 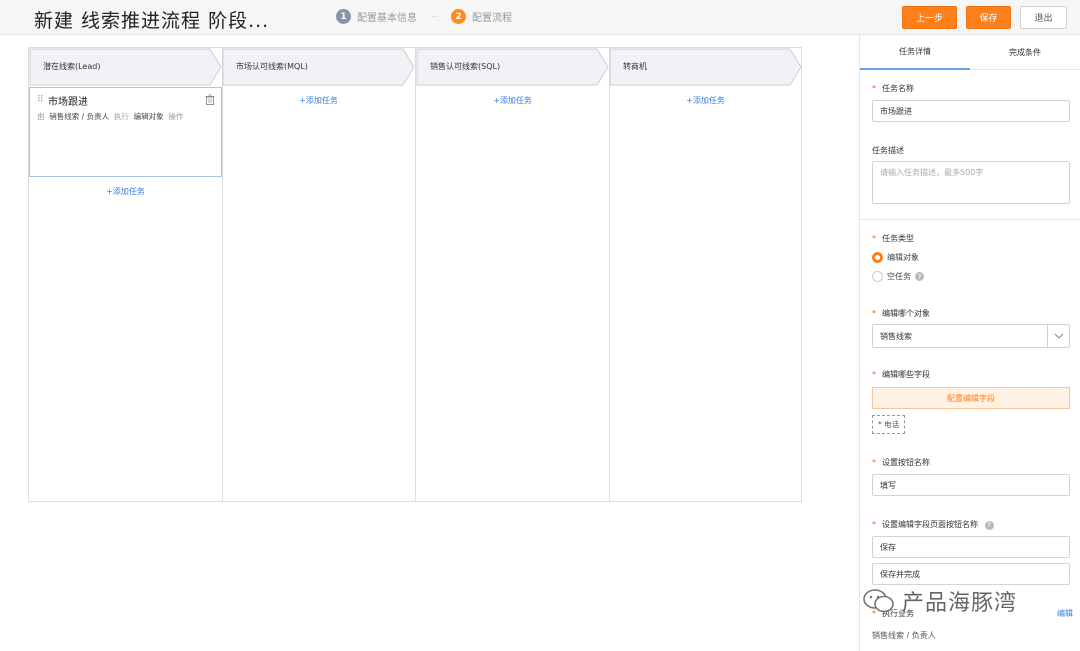 What do you see at coordinates (901, 313) in the screenshot?
I see `edit-object-label: * 编辑哪个对象` at bounding box center [901, 313].